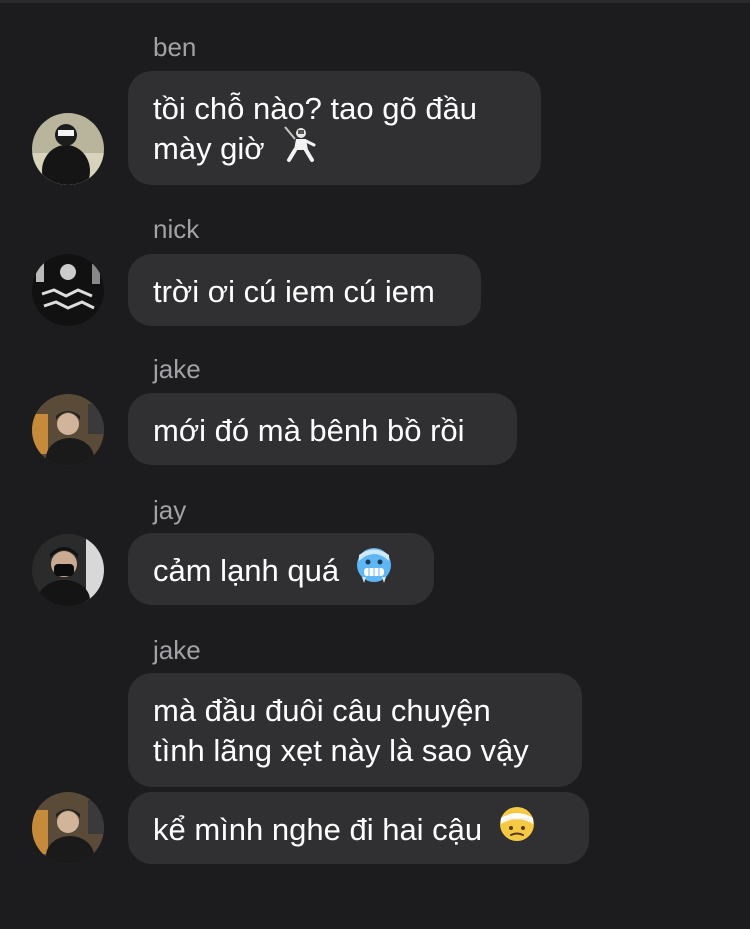  What do you see at coordinates (175, 47) in the screenshot?
I see `sender-name: ben` at bounding box center [175, 47].